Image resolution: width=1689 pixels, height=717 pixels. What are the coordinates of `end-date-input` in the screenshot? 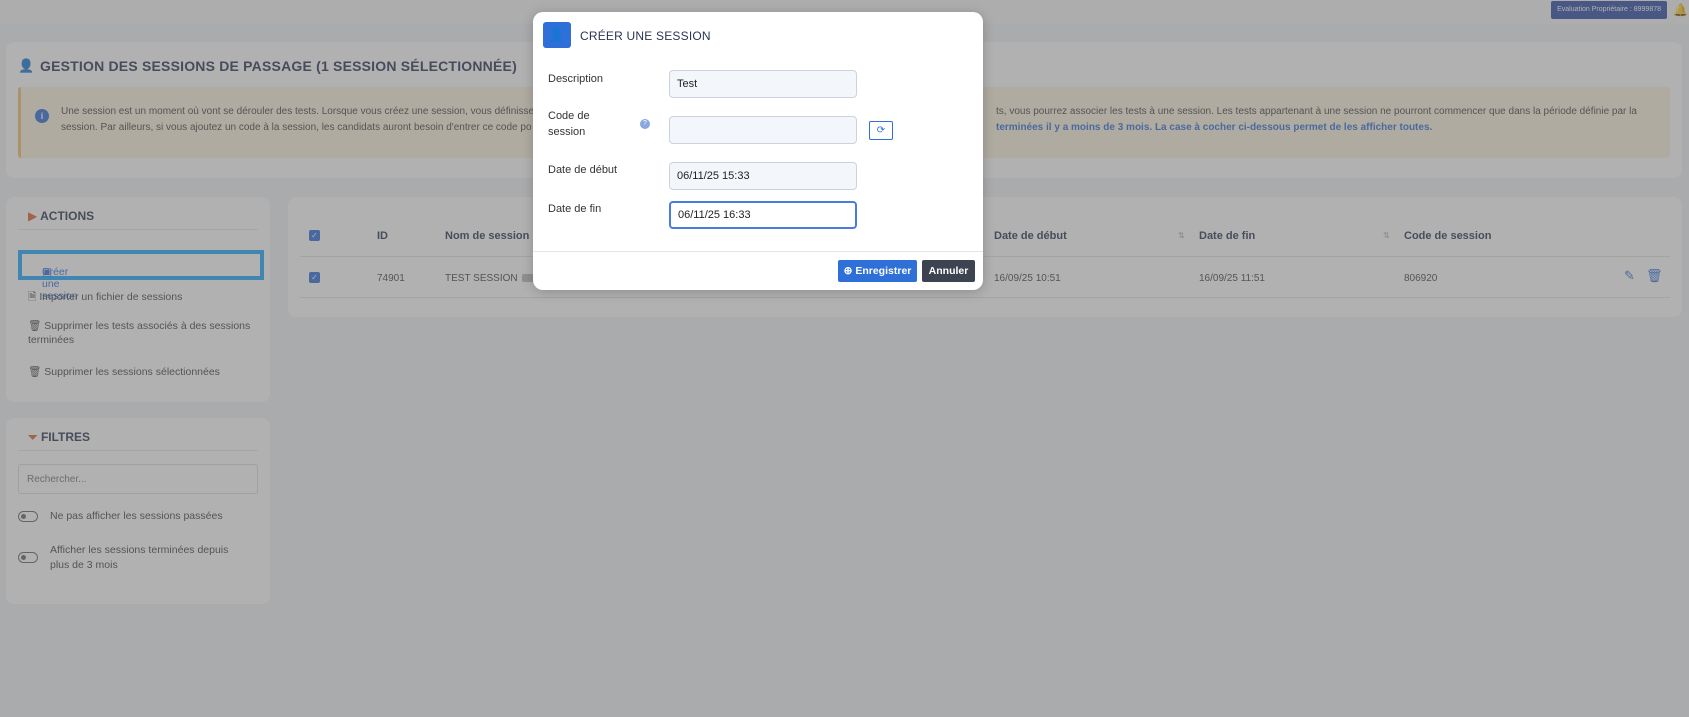 It's located at (763, 215).